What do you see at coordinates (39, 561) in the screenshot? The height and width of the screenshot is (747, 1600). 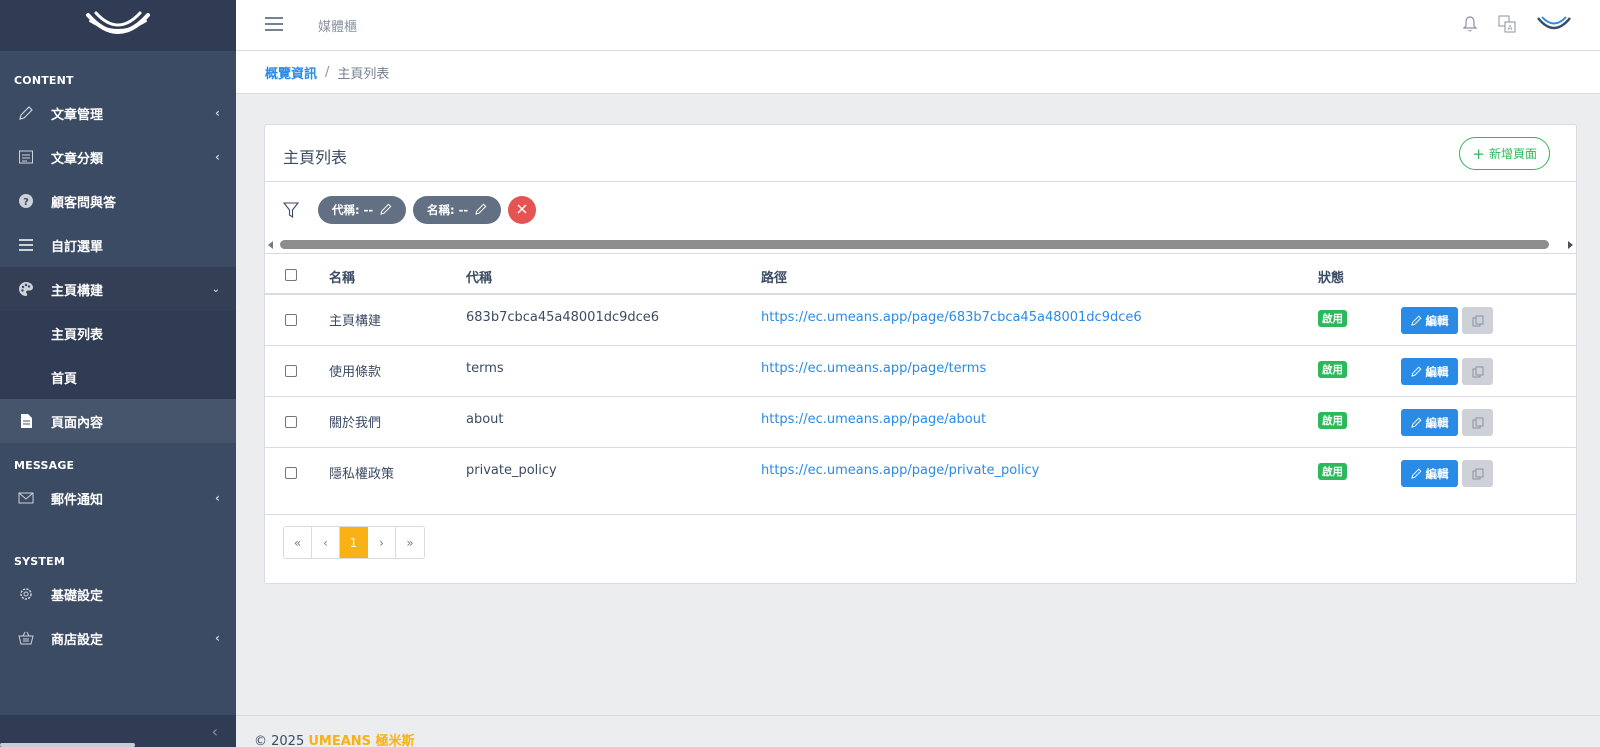 I see `section-title-system: SYSTEM` at bounding box center [39, 561].